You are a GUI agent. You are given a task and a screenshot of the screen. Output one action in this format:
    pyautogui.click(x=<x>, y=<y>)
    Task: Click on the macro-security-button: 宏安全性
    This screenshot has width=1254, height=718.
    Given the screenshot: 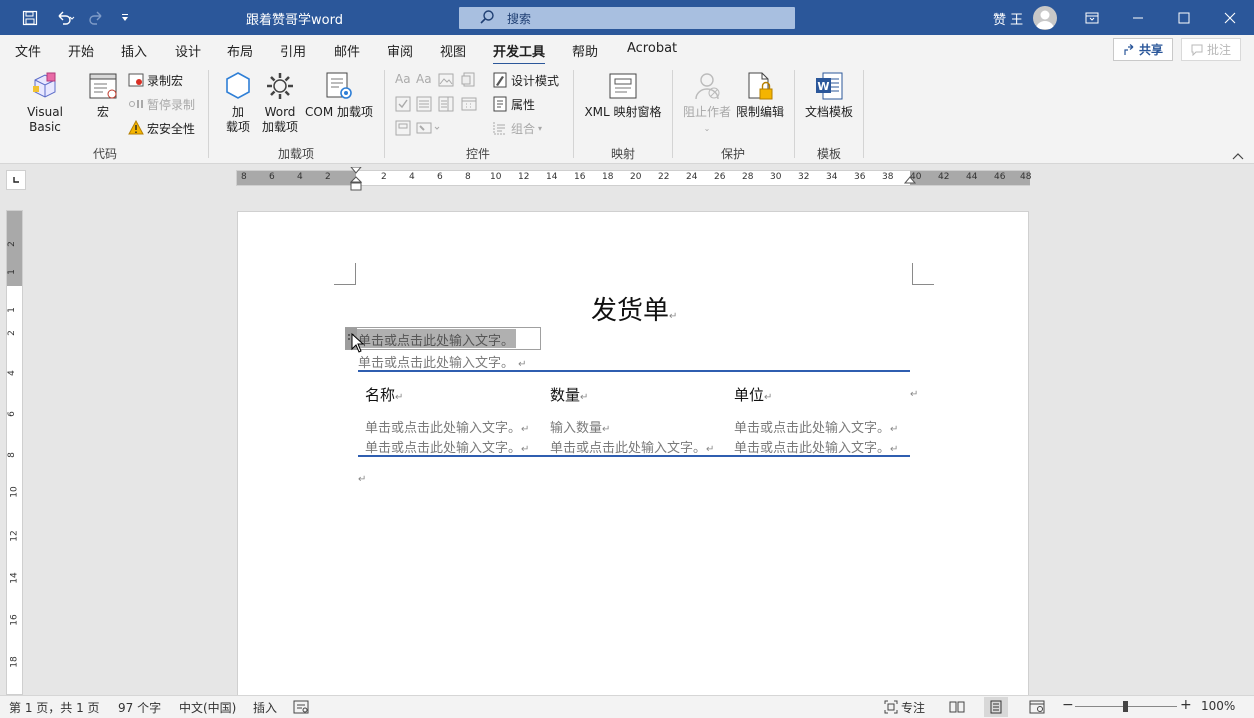 What is the action you would take?
    pyautogui.click(x=161, y=128)
    